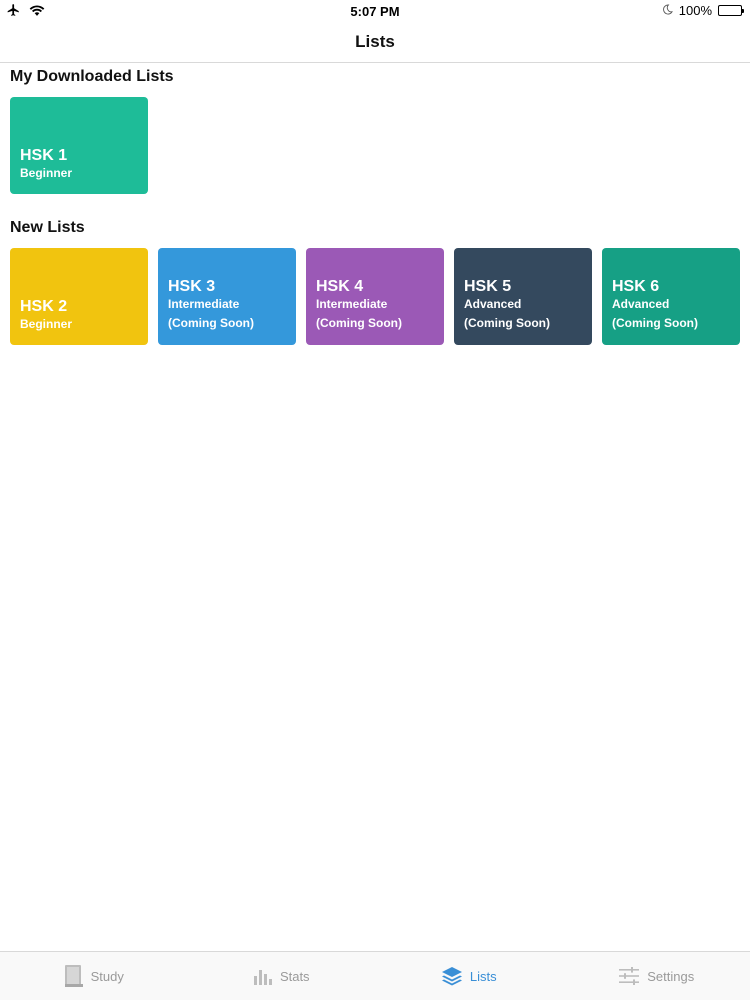 The height and width of the screenshot is (1000, 750). Describe the element at coordinates (44, 306) in the screenshot. I see `card-title: HSK 2` at that location.